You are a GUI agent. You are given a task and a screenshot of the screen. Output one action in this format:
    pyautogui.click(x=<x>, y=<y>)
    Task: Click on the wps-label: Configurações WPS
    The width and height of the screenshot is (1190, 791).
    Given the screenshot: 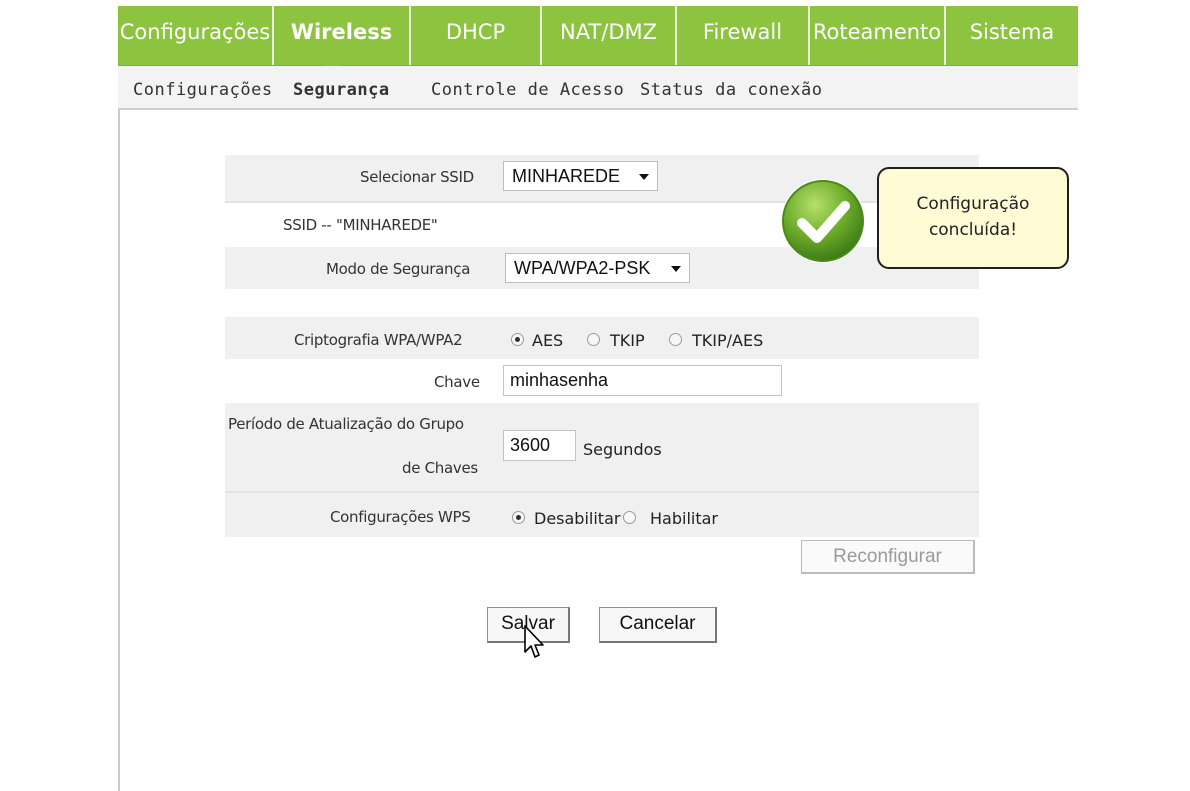 What is the action you would take?
    pyautogui.click(x=400, y=517)
    